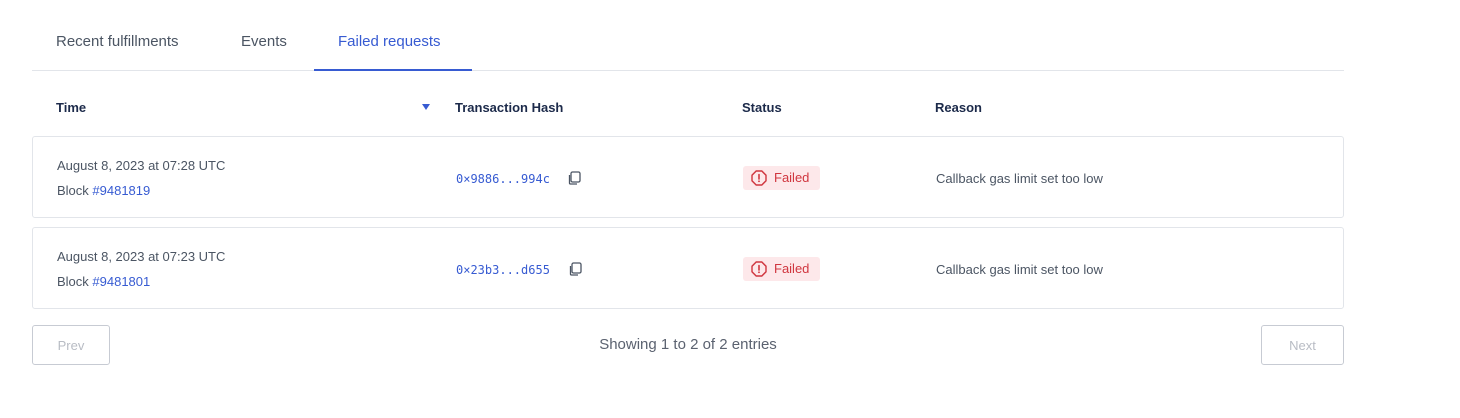  I want to click on request-timestamp: August 8, 2023 at 07:23 UTC, so click(141, 256).